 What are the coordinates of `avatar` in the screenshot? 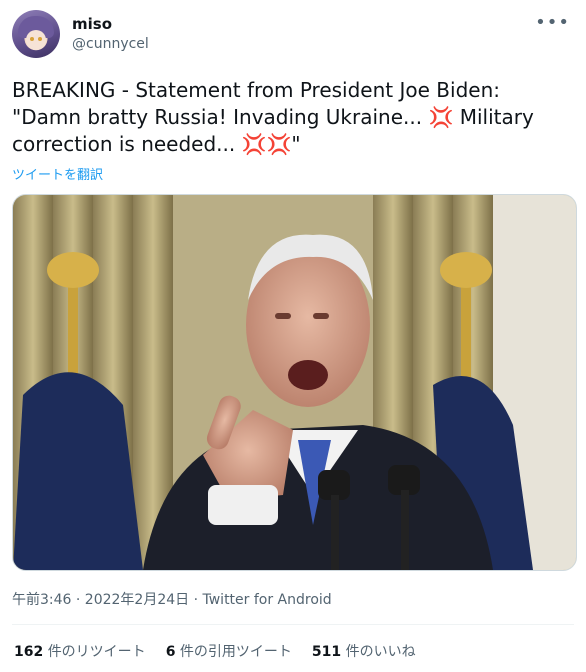 It's located at (36, 34).